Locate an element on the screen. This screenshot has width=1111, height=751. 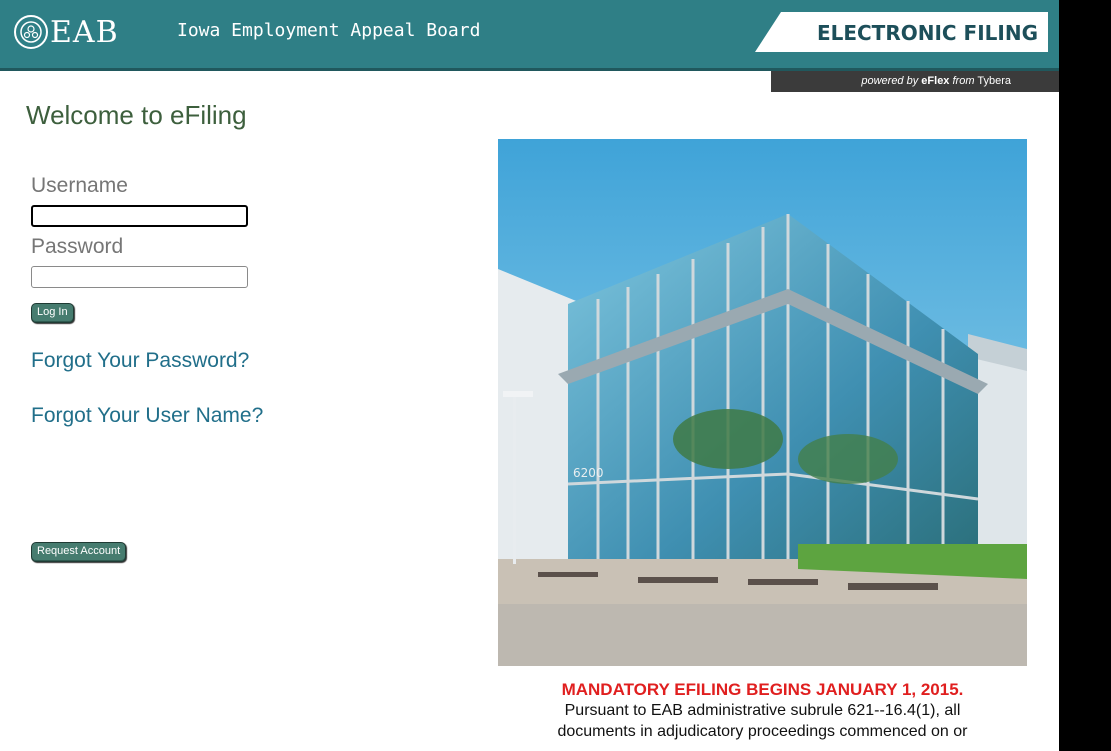
login-button: Log In is located at coordinates (52, 313).